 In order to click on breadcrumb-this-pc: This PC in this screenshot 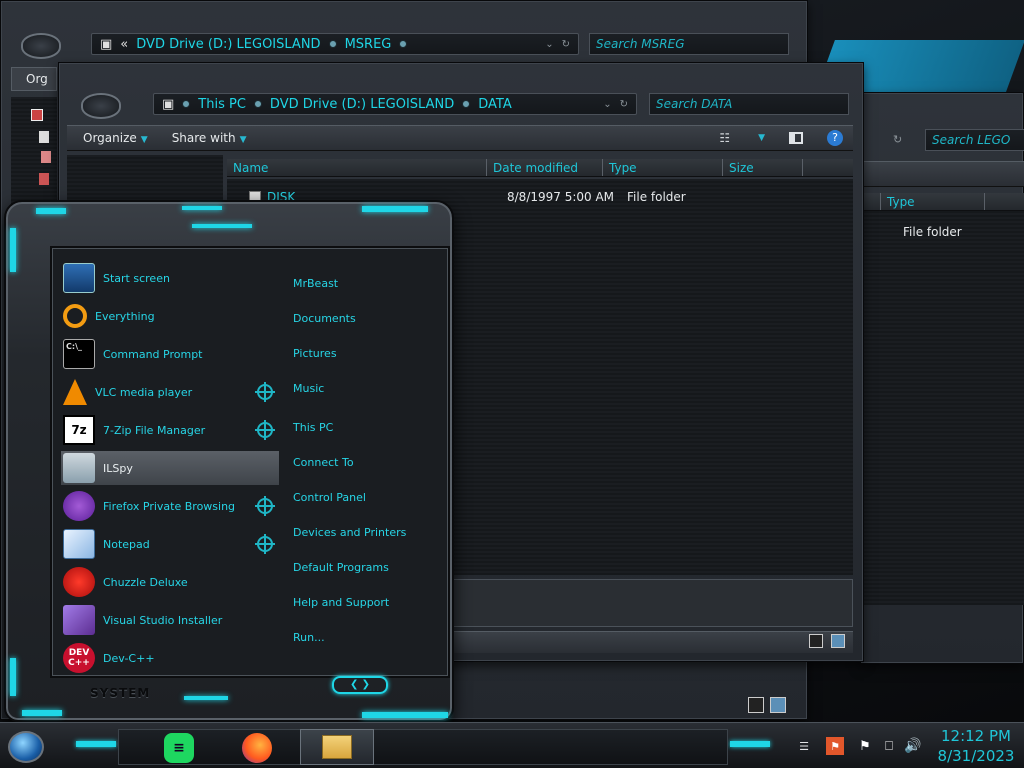, I will do `click(222, 104)`.